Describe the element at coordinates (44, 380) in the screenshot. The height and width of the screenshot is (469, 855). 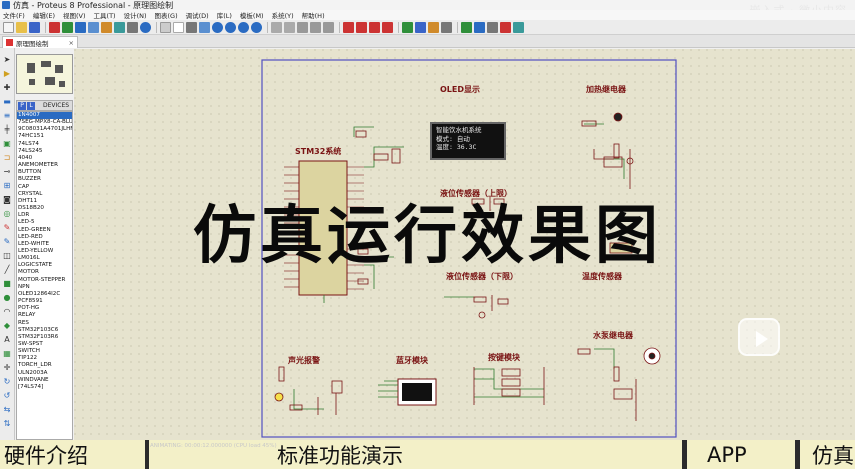
I see `device-list-item: WINDVANE` at that location.